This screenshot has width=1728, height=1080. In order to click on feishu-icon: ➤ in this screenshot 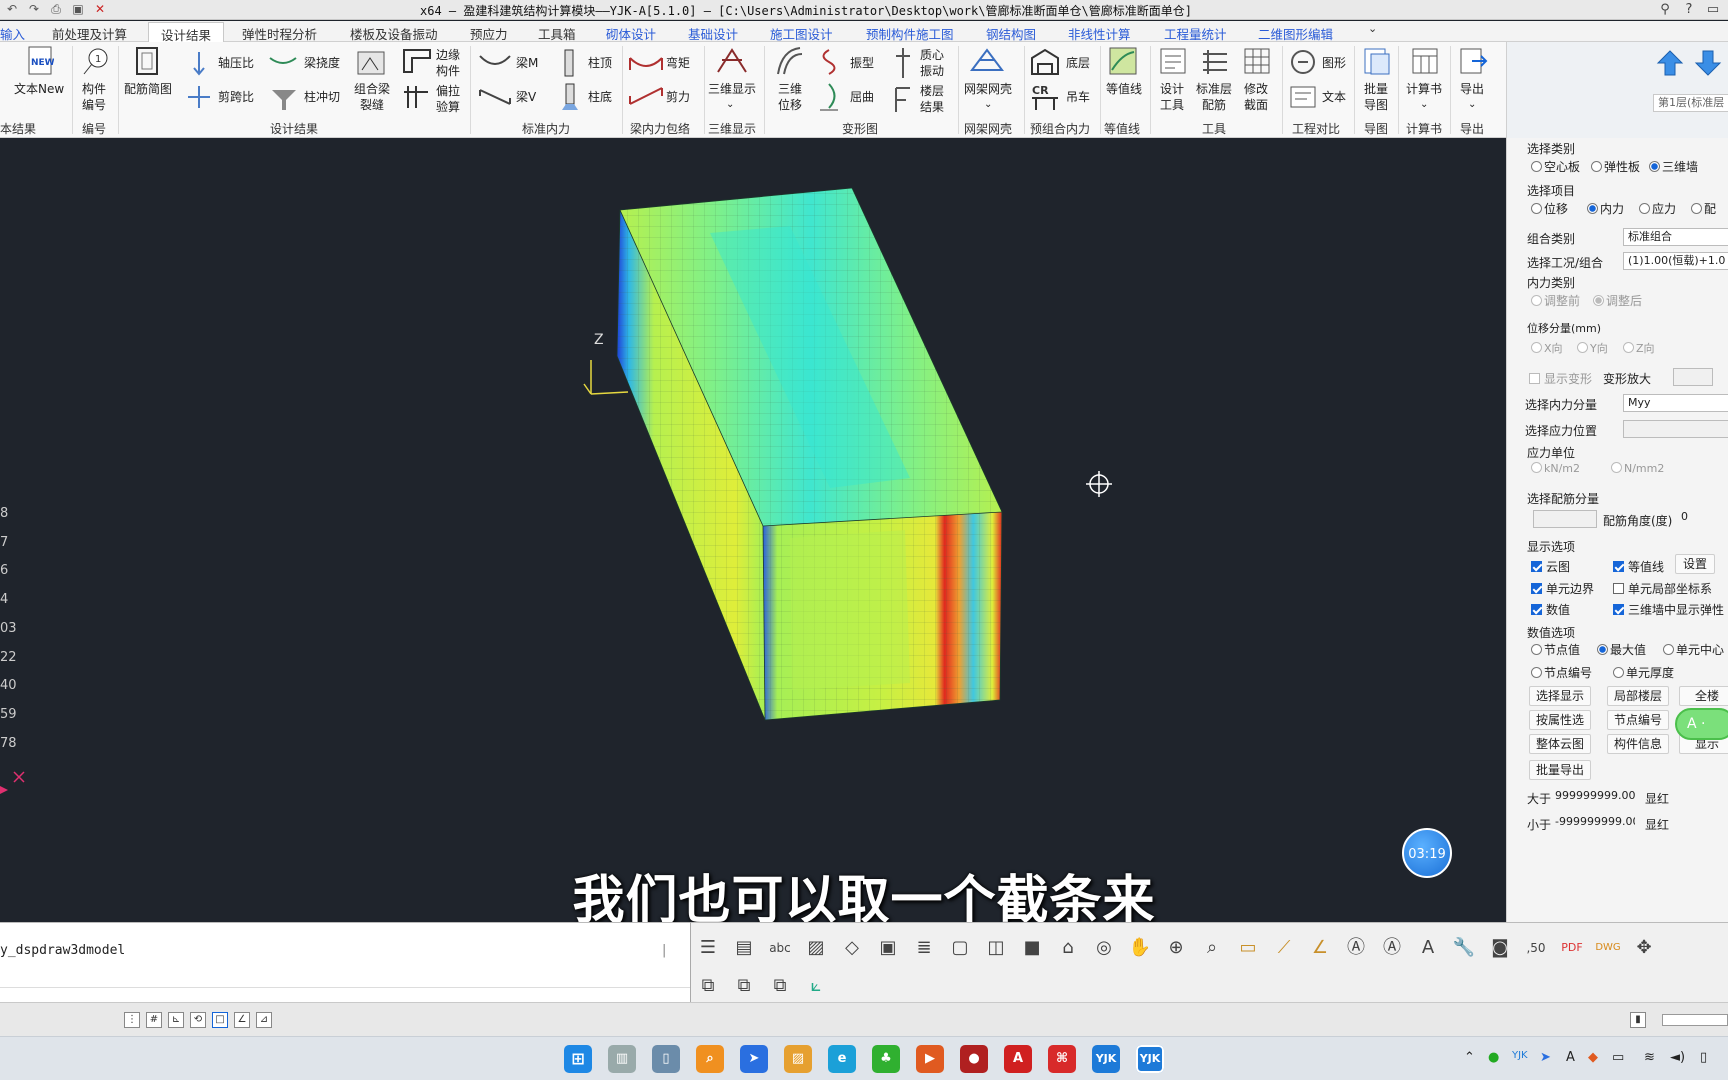, I will do `click(754, 1059)`.